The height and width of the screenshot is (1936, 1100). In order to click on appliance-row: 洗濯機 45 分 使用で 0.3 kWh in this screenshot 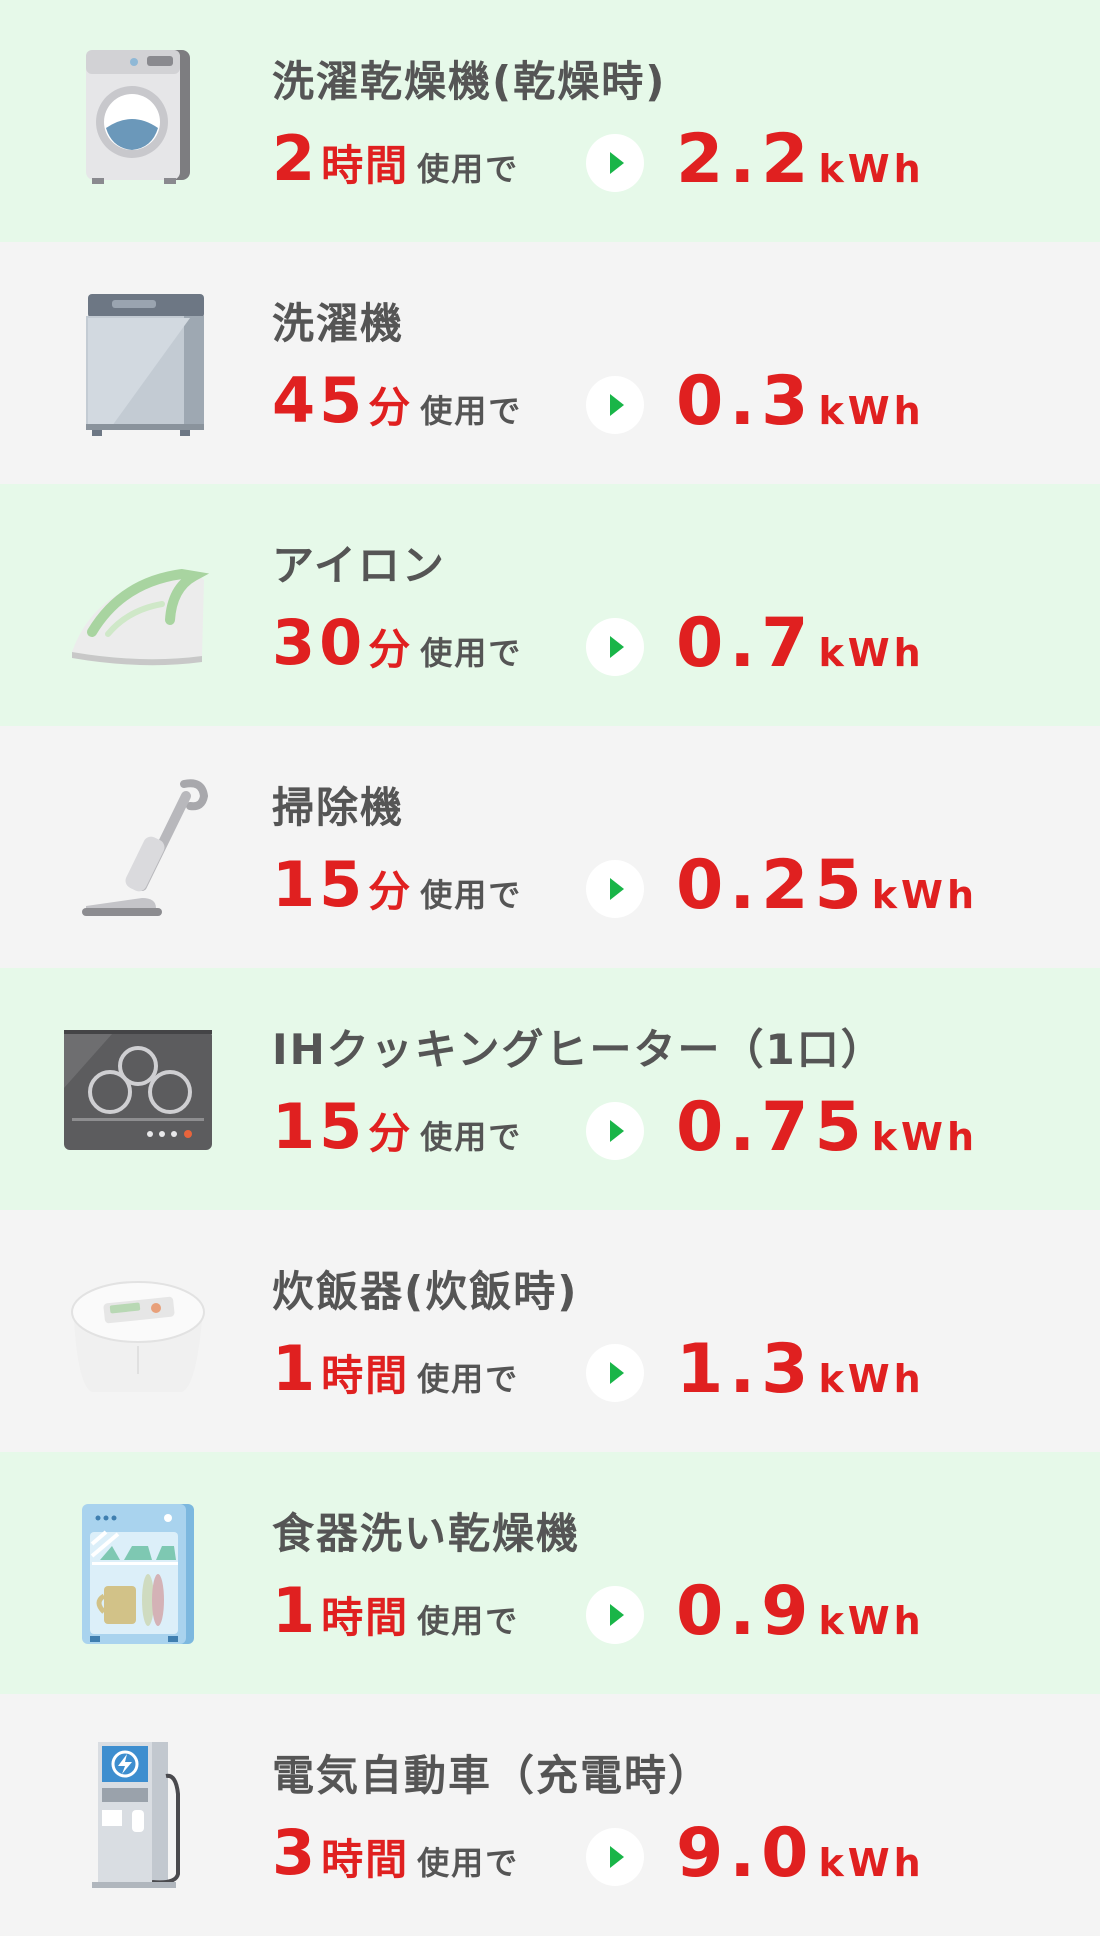, I will do `click(550, 363)`.